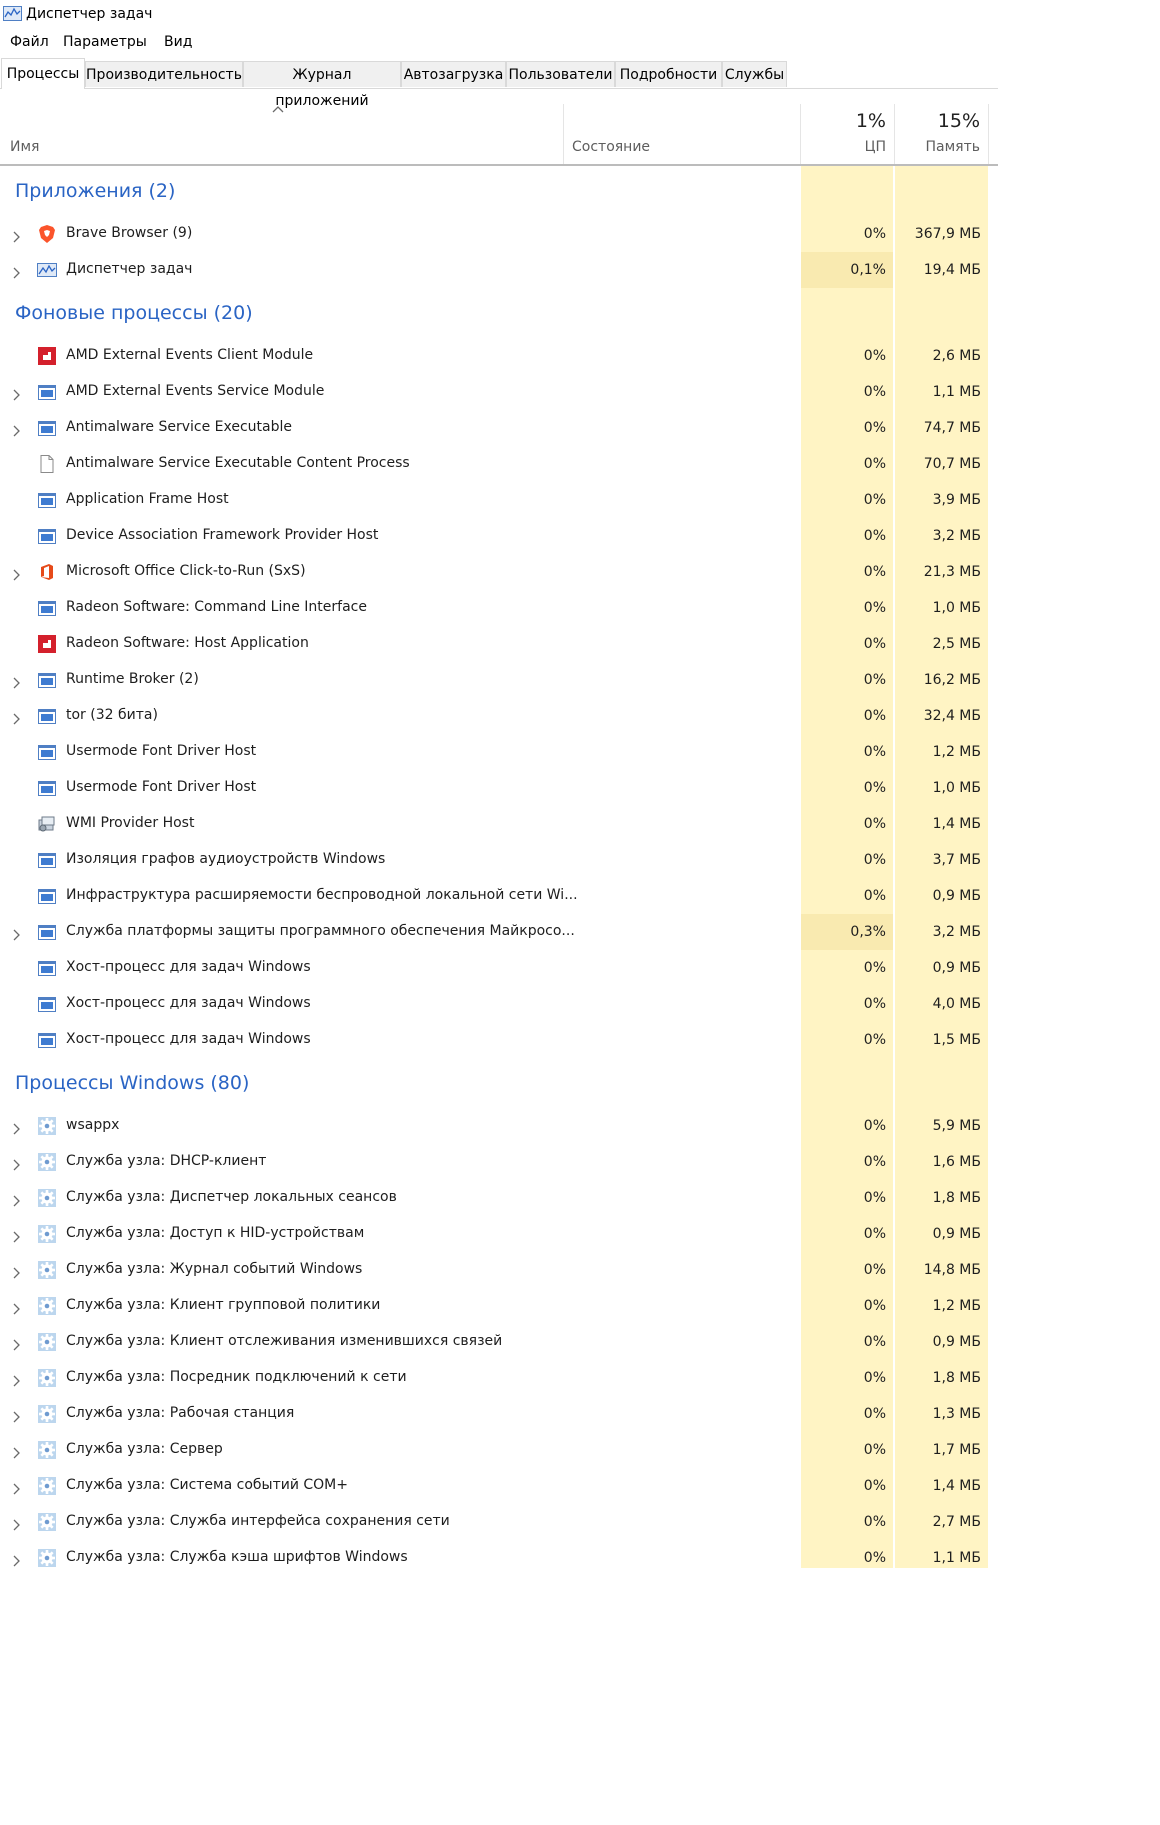  Describe the element at coordinates (499, 1126) in the screenshot. I see `process-row: wsappx 0% 5,9 МБ` at that location.